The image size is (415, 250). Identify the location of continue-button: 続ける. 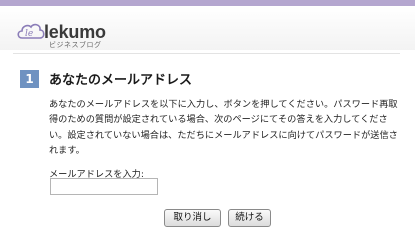
(249, 218).